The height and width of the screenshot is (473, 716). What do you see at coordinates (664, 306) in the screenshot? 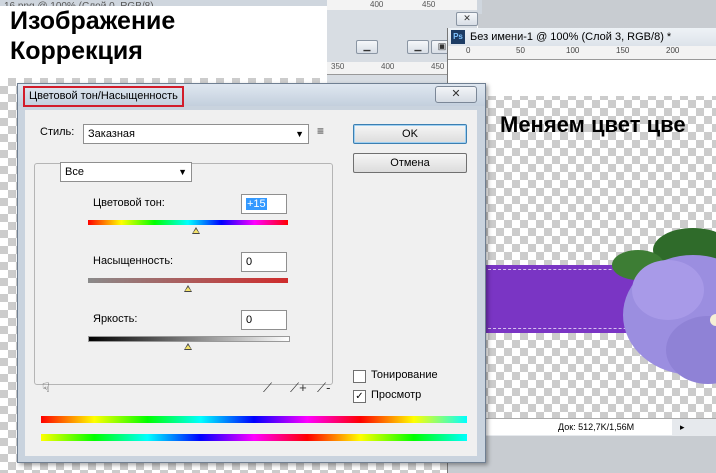
I see `violet-flower-image` at bounding box center [664, 306].